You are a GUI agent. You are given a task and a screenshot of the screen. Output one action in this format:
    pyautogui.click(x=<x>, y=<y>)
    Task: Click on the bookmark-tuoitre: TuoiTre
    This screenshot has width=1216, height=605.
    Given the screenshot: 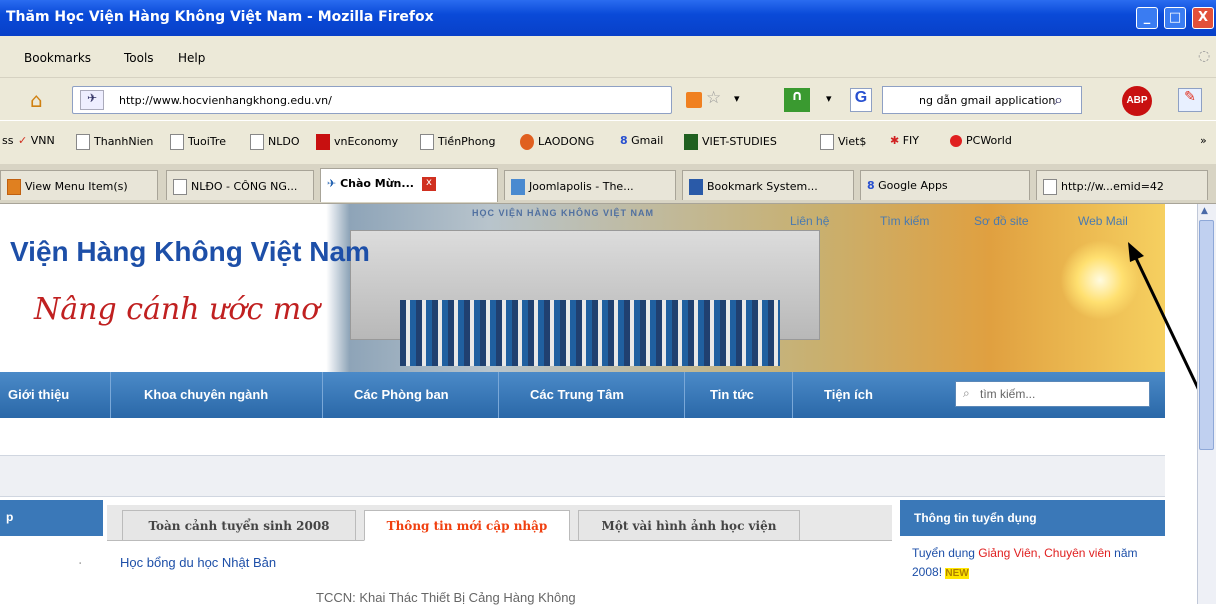 What is the action you would take?
    pyautogui.click(x=198, y=142)
    